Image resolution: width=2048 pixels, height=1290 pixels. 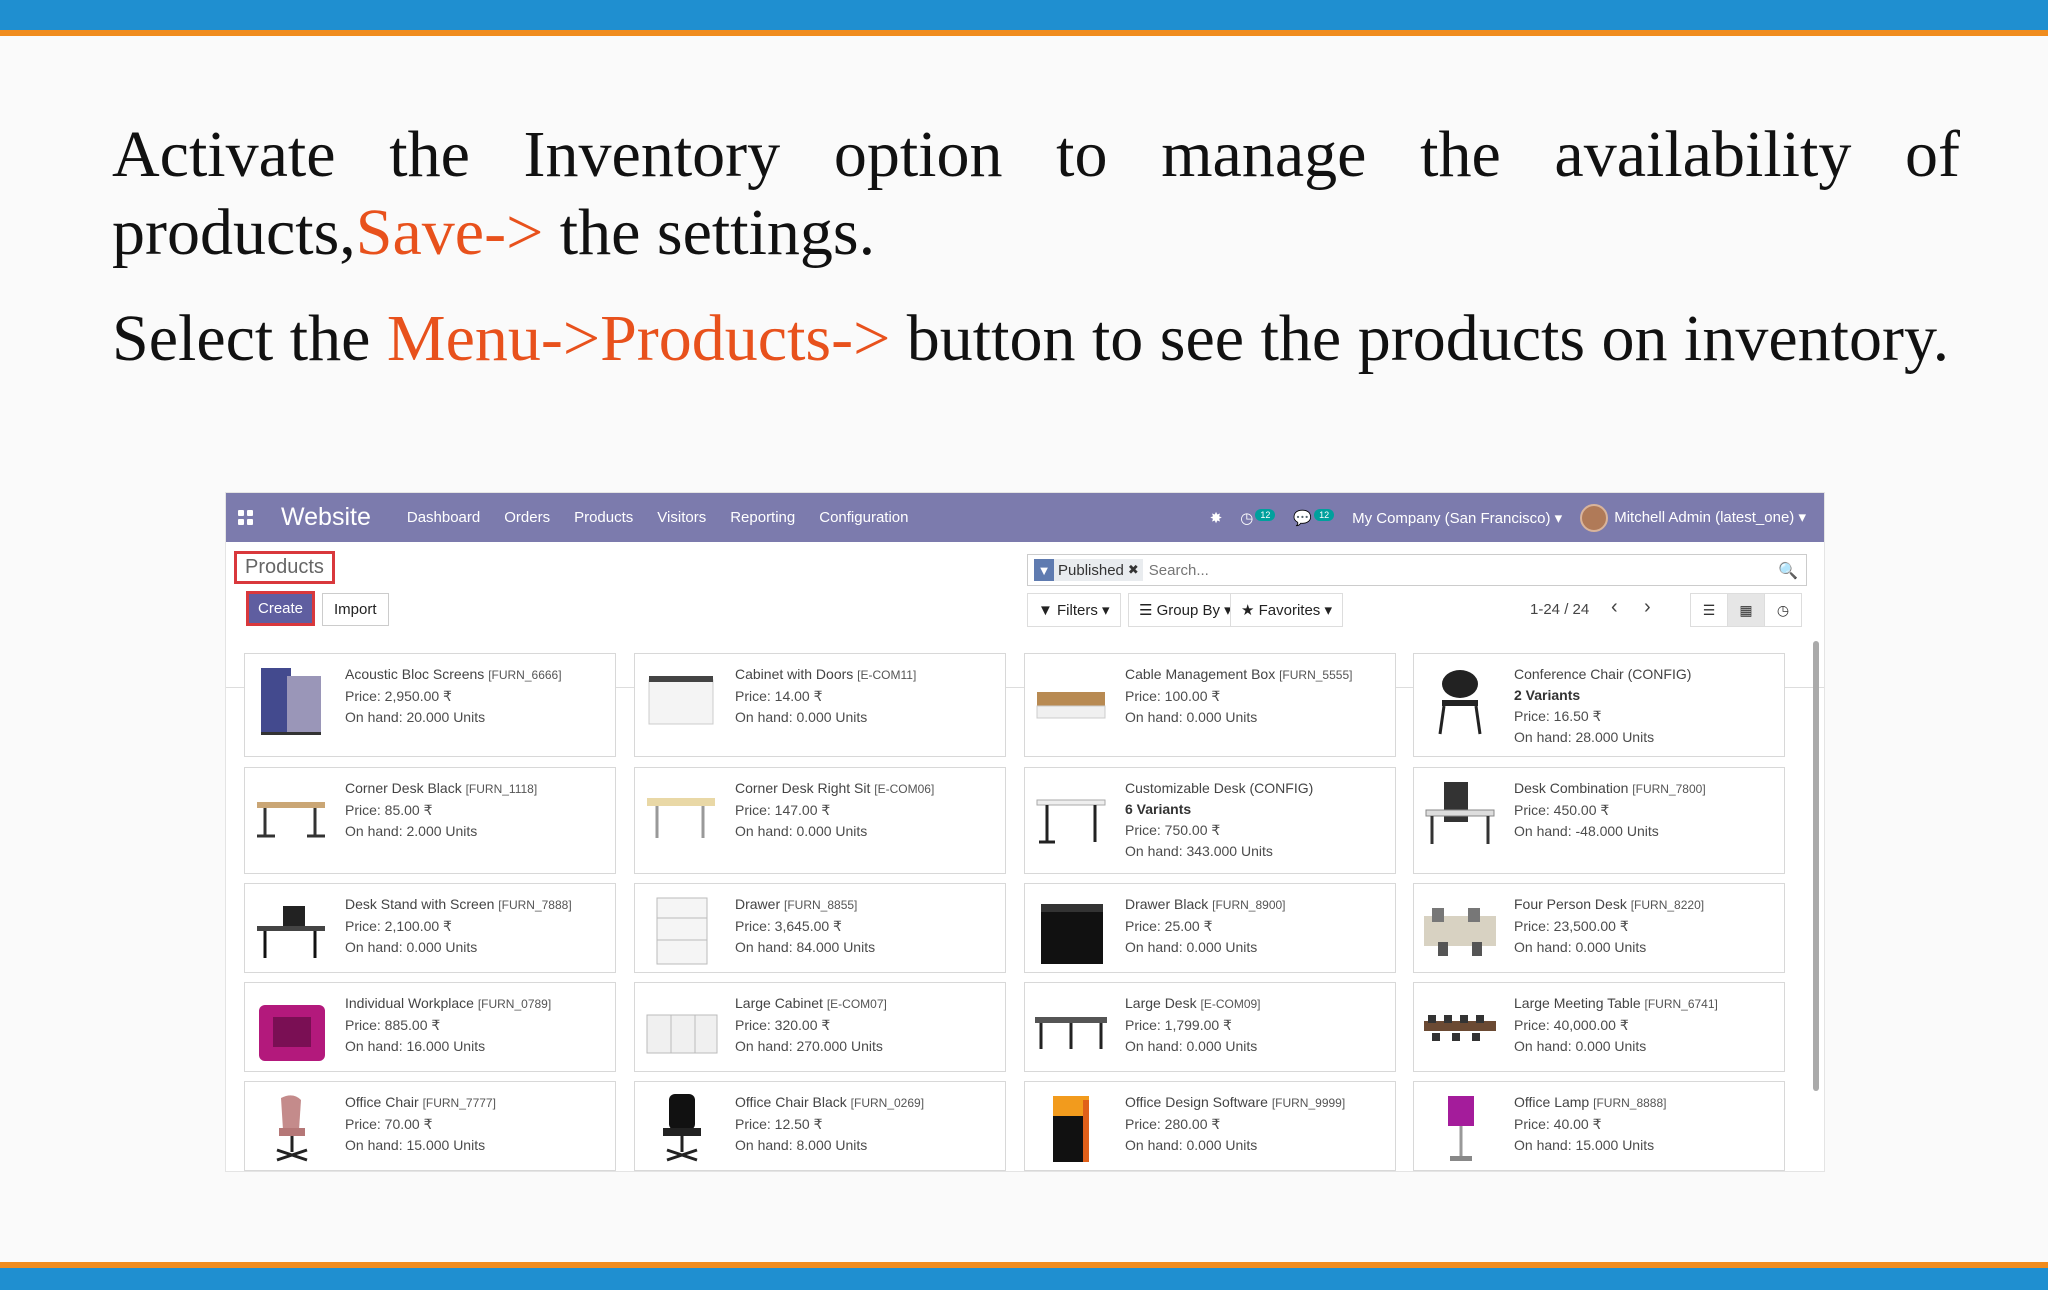 I want to click on search-input, so click(x=1428, y=570).